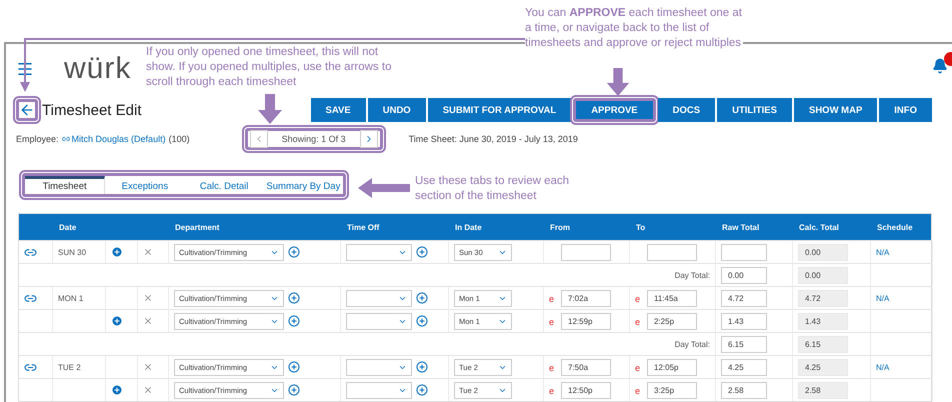 Image resolution: width=952 pixels, height=402 pixels. Describe the element at coordinates (27, 110) in the screenshot. I see `back-button` at that location.